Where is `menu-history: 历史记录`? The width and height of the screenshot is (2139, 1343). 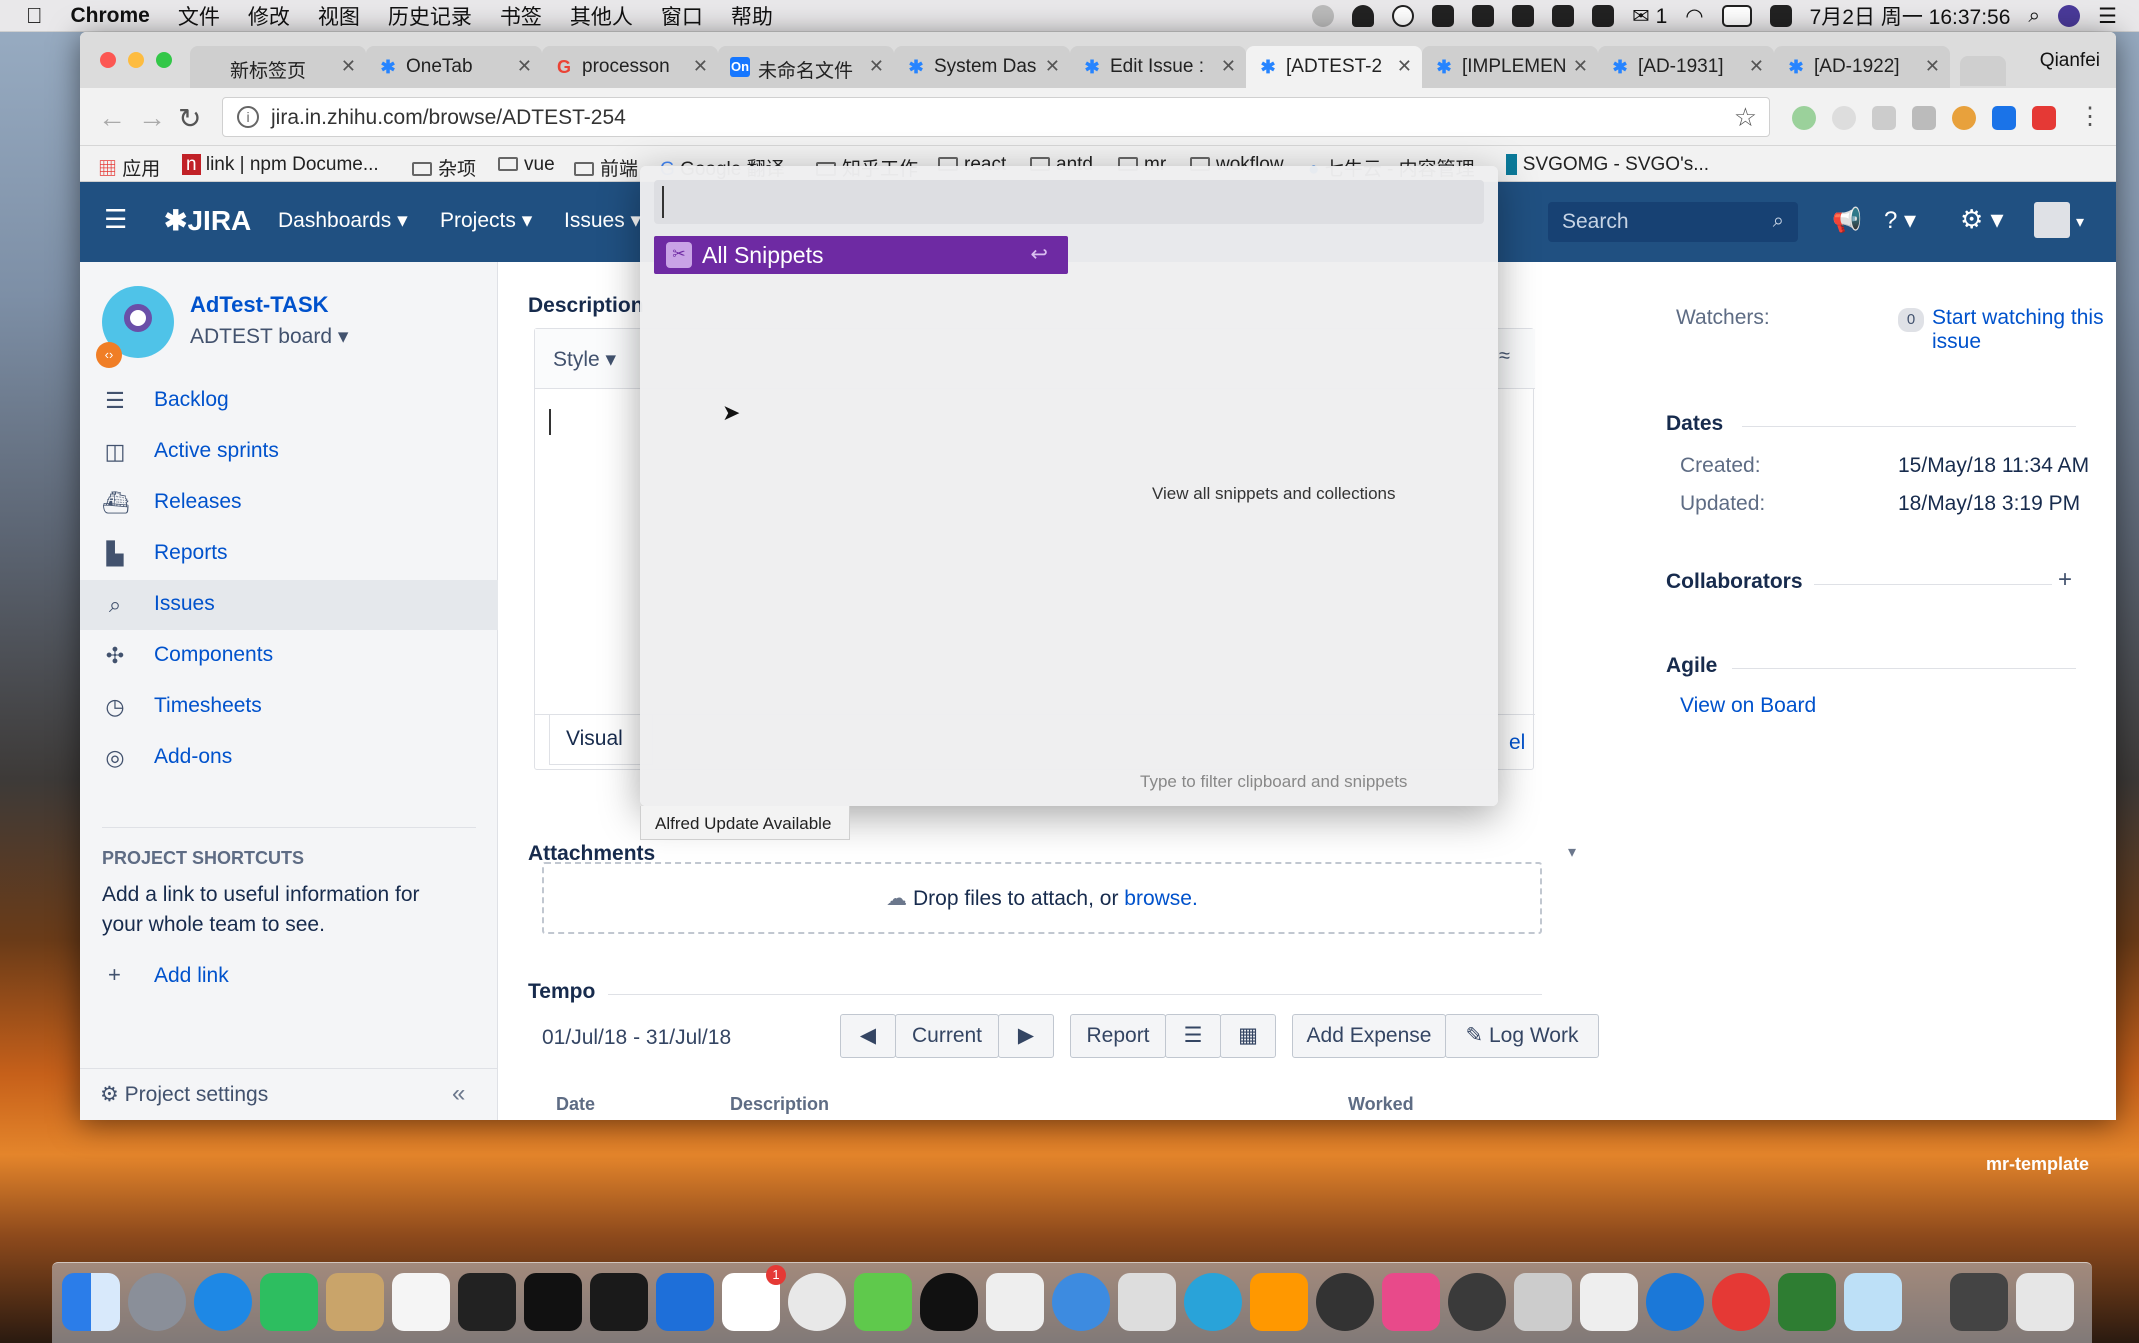
menu-history: 历史记录 is located at coordinates (430, 16).